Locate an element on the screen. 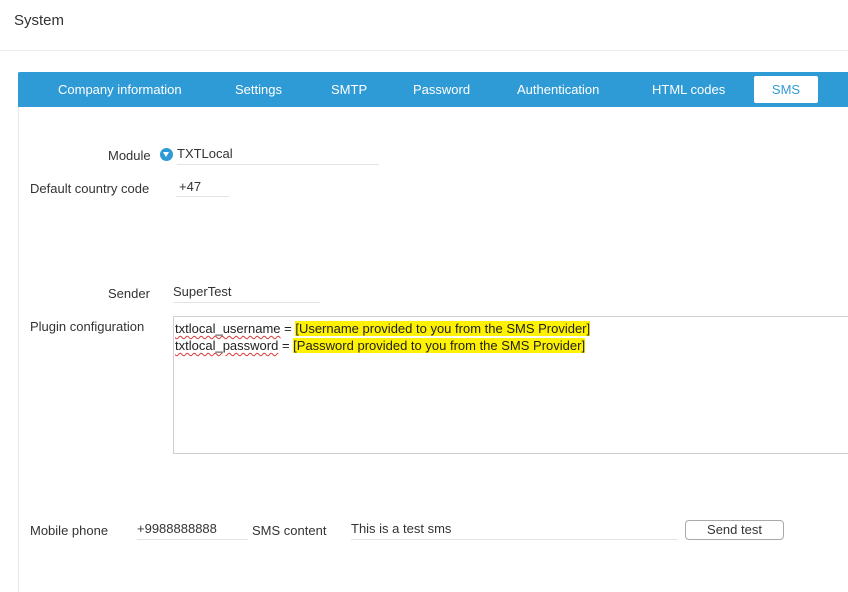 The height and width of the screenshot is (592, 848). country-code-label: Default country code is located at coordinates (90, 188).